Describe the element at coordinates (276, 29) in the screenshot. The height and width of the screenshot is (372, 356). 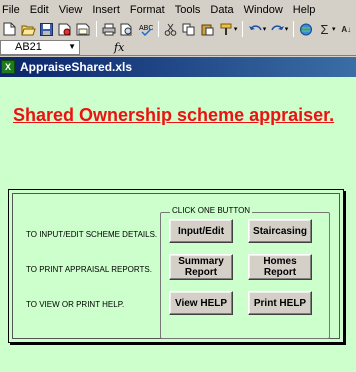
I see `redo-icon` at that location.